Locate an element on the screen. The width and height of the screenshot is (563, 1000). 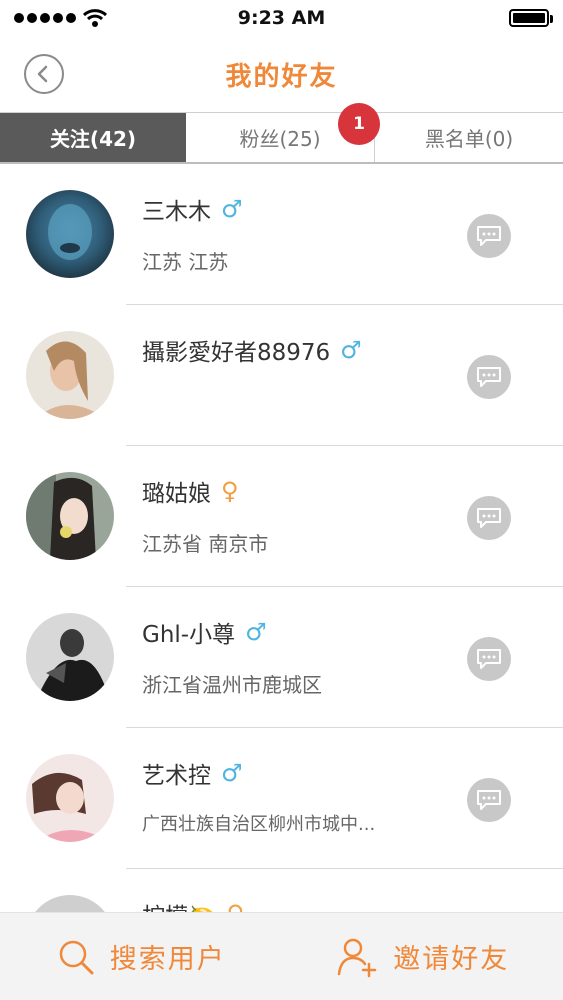
tab-bar: 关注(42) 粉丝(25) 黑名单(0) is located at coordinates (281, 138).